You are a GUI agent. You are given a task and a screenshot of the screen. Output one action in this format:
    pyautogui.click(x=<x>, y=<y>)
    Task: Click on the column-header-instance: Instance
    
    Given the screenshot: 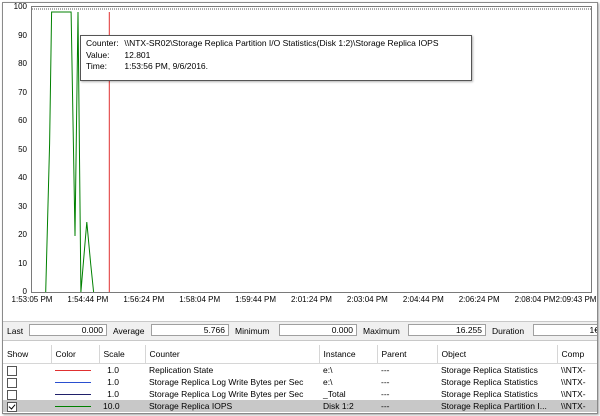 What is the action you would take?
    pyautogui.click(x=348, y=354)
    